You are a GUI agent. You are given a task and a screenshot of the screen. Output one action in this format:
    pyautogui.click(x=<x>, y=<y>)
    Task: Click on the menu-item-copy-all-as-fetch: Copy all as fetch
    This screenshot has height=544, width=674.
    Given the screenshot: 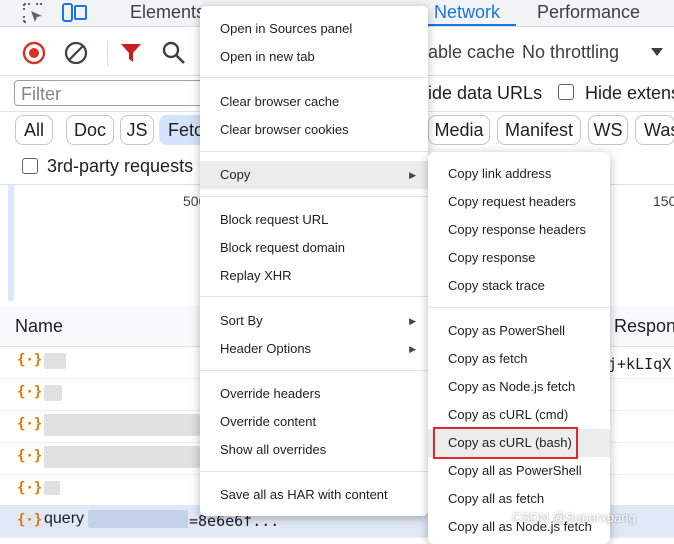 What is the action you would take?
    pyautogui.click(x=519, y=499)
    